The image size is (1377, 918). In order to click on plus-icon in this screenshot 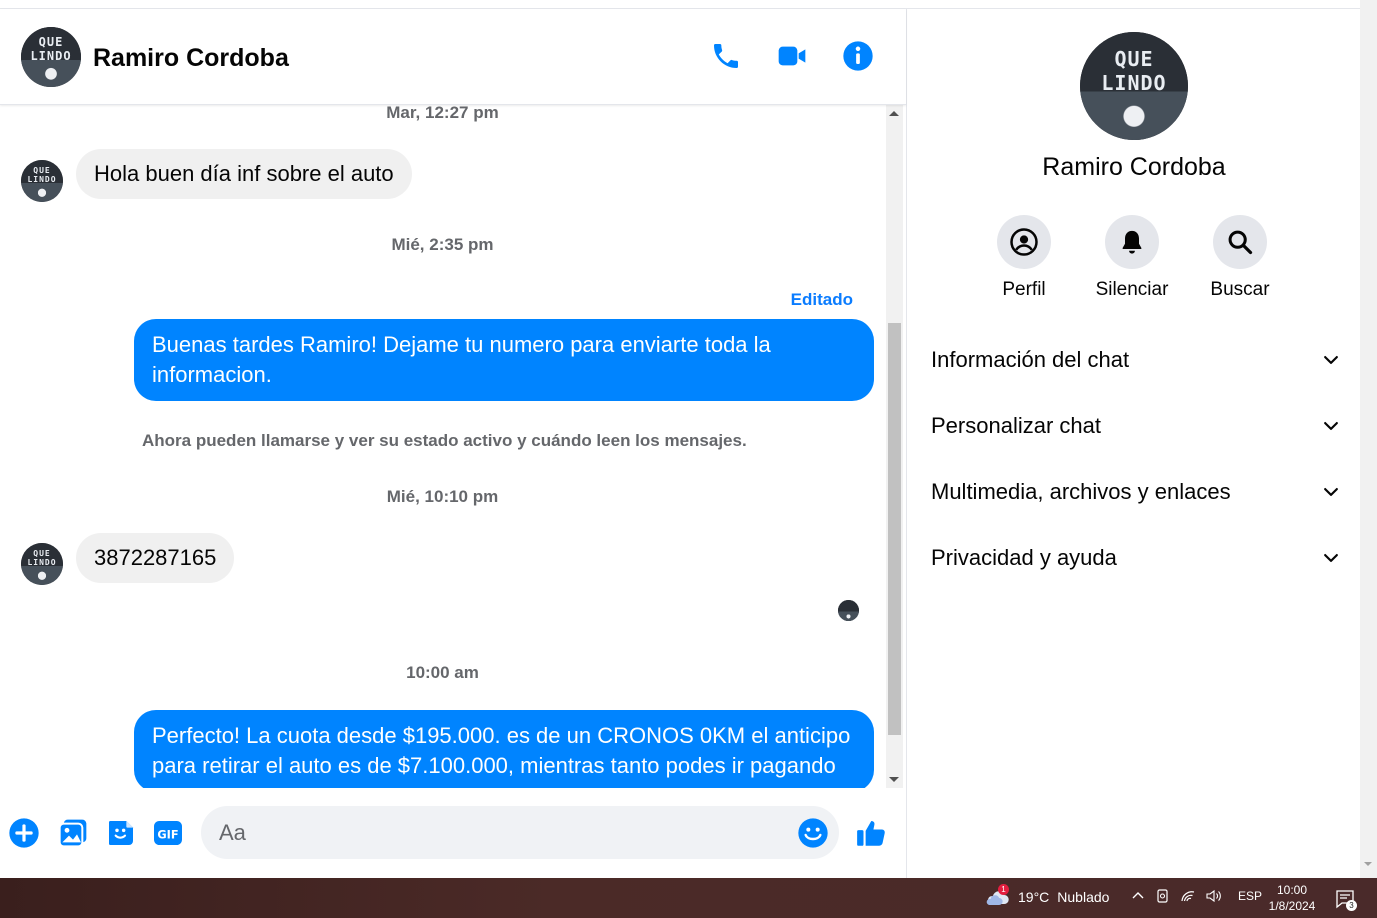, I will do `click(24, 833)`.